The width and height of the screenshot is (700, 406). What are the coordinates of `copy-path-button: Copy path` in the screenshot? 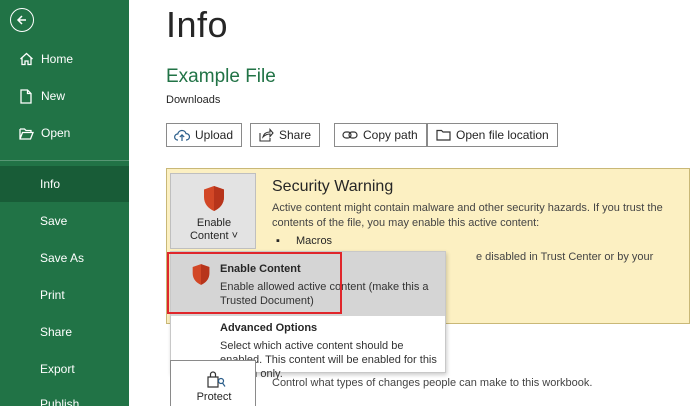 It's located at (380, 135).